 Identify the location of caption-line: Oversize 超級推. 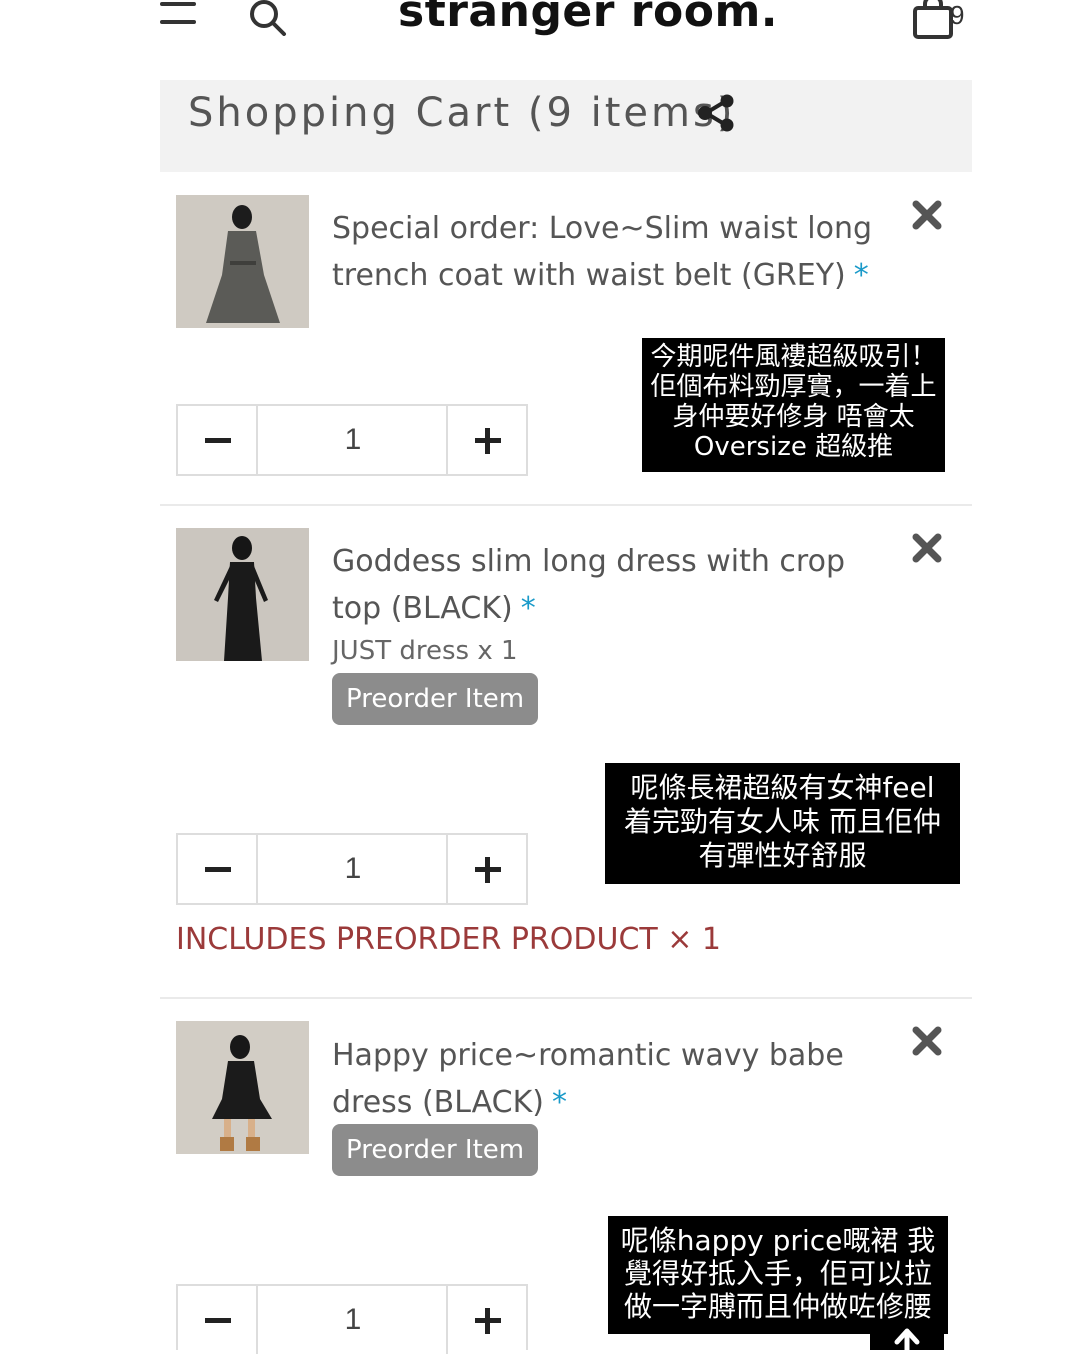
(793, 447).